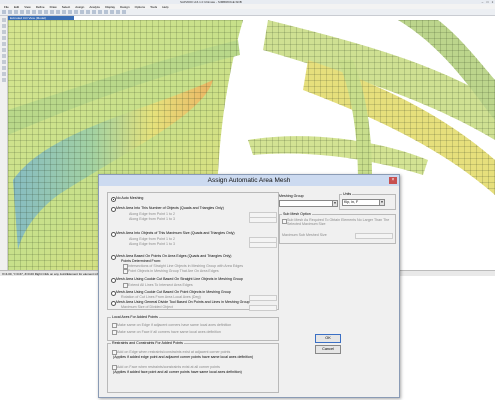 The height and width of the screenshot is (400, 495). Describe the element at coordinates (247, 12) in the screenshot. I see `toolbar` at that location.